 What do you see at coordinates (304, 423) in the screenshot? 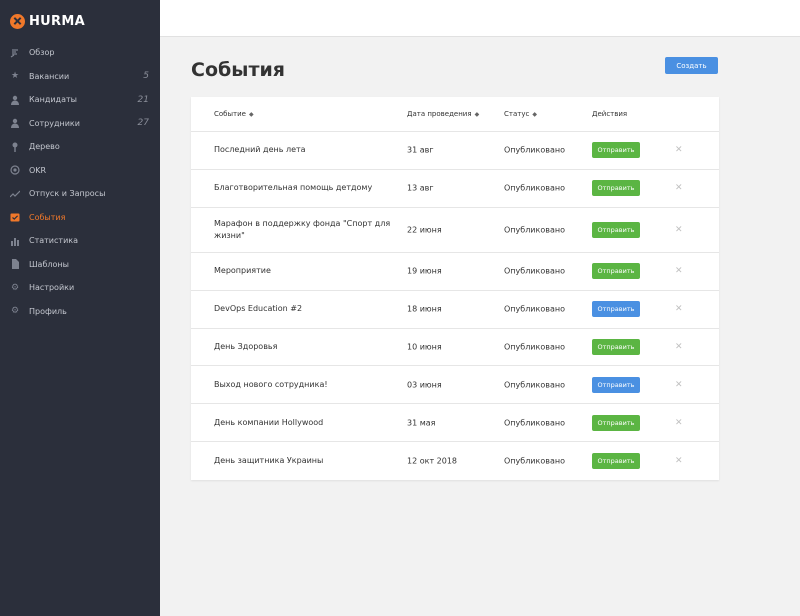
I see `event-name: День компании Hollywood` at bounding box center [304, 423].